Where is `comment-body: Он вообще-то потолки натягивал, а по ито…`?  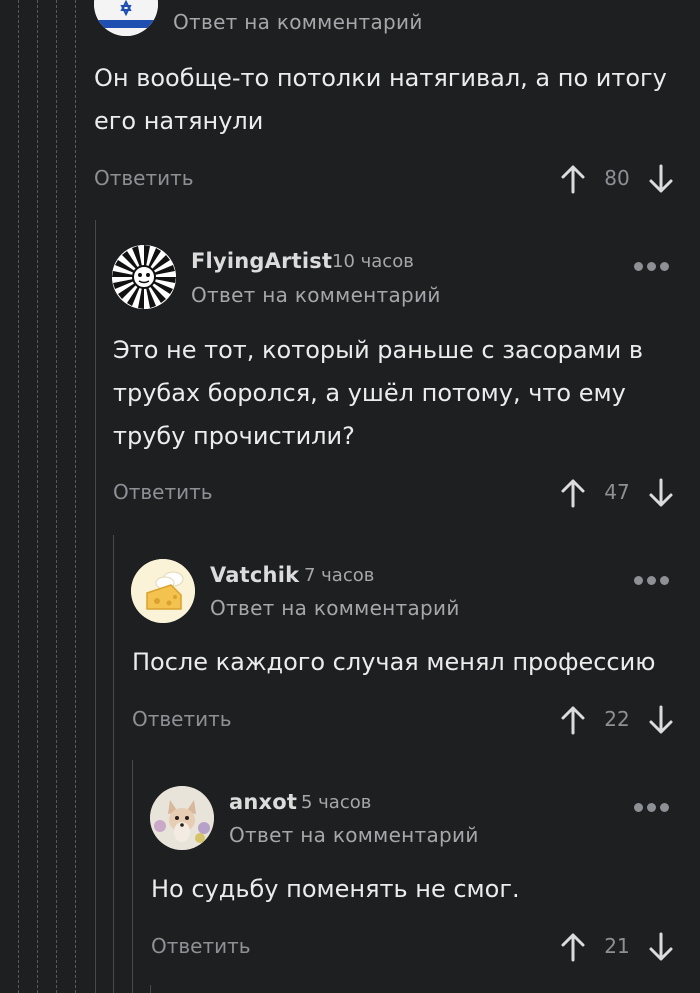 comment-body: Он вообще-то потолки натягивал, а по ито… is located at coordinates (380, 99).